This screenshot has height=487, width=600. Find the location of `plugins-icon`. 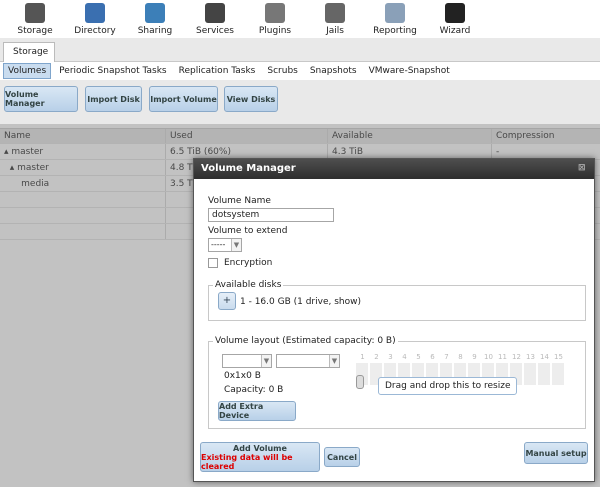

plugins-icon is located at coordinates (275, 13).